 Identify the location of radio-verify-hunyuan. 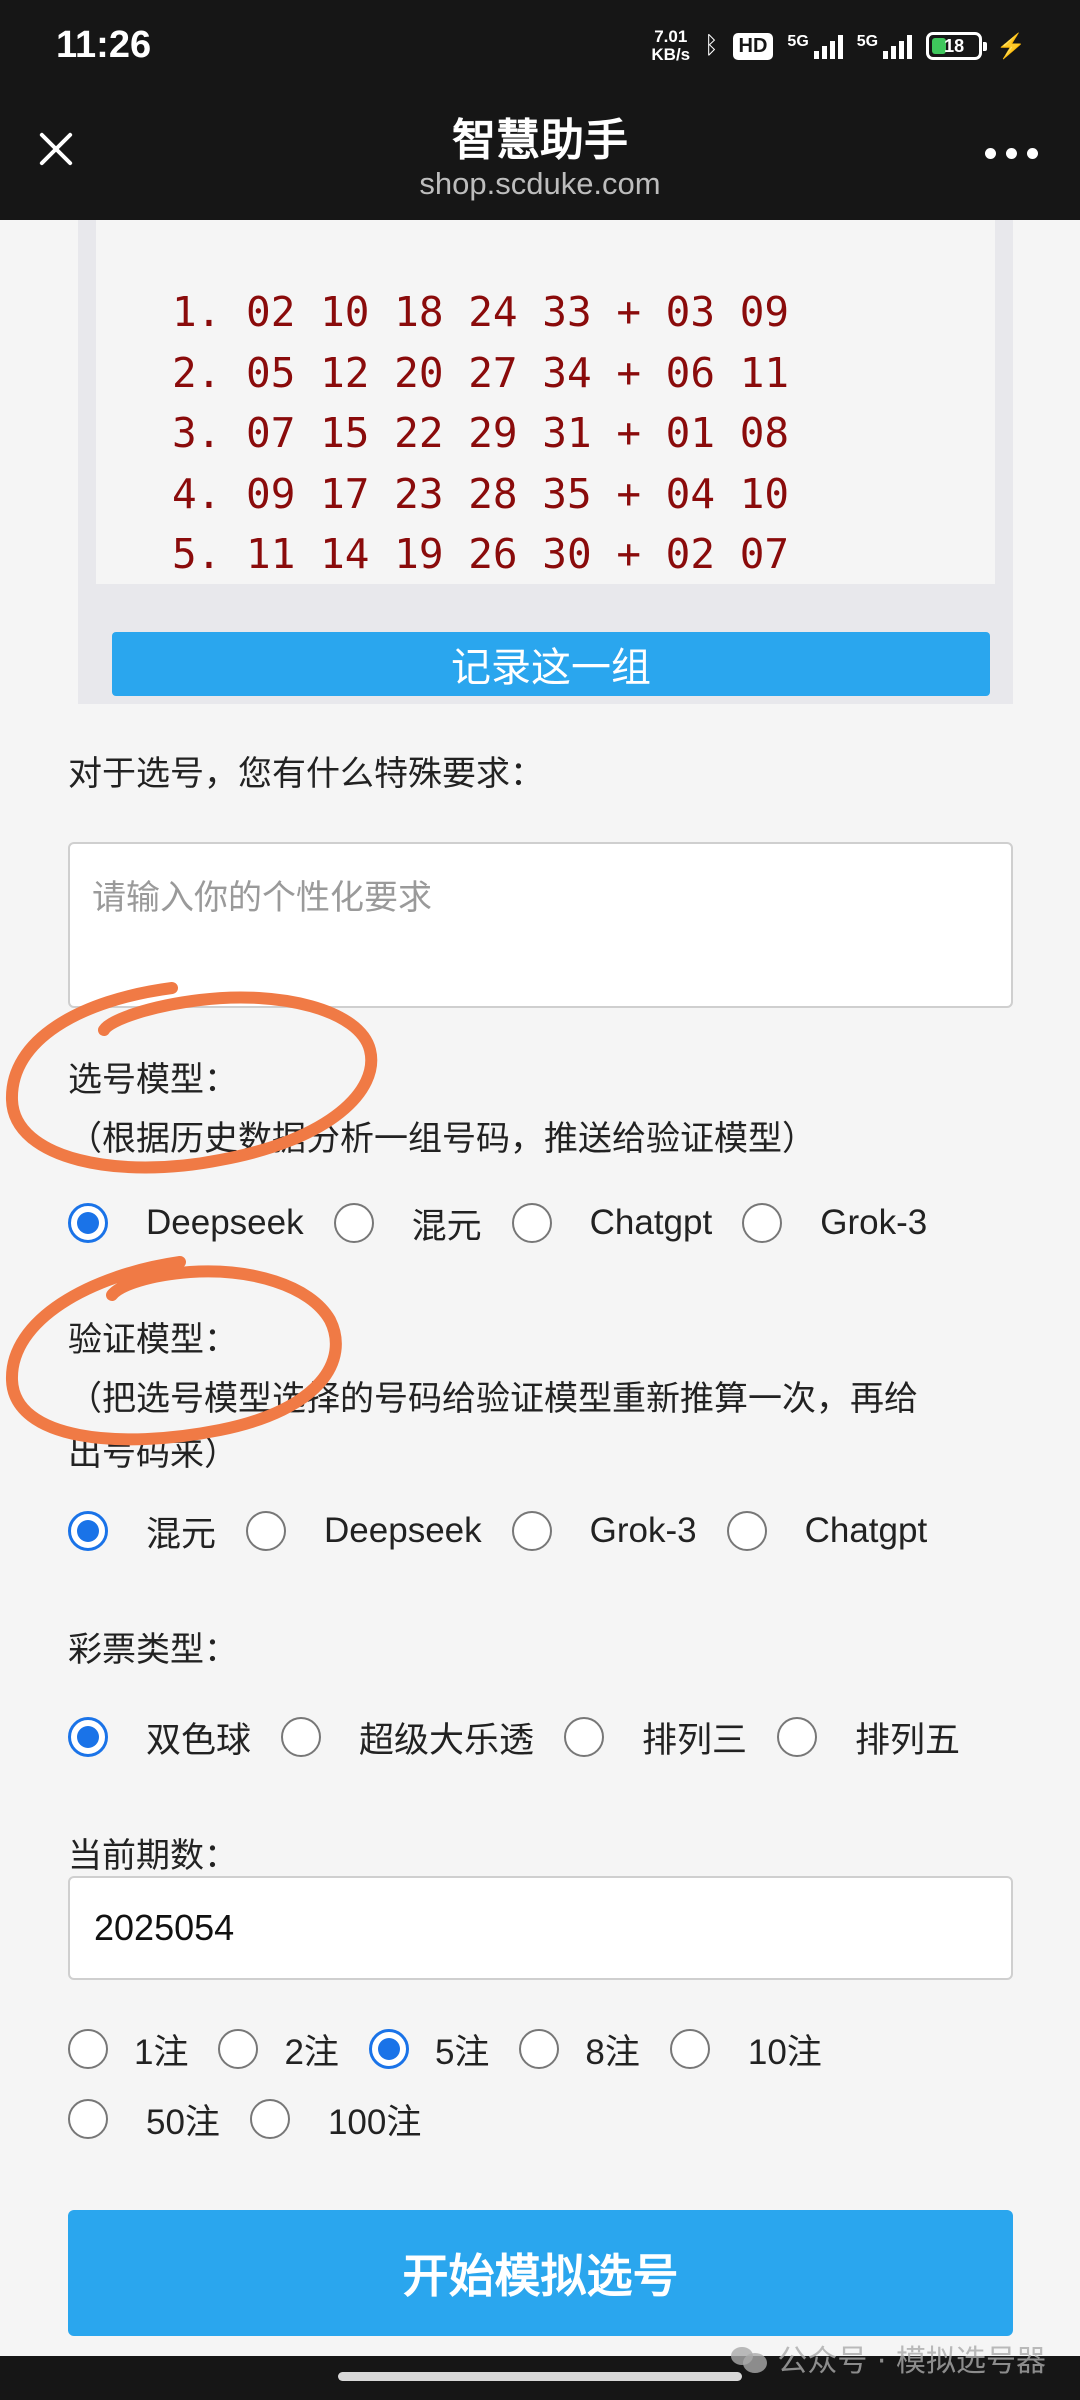
(88, 1531).